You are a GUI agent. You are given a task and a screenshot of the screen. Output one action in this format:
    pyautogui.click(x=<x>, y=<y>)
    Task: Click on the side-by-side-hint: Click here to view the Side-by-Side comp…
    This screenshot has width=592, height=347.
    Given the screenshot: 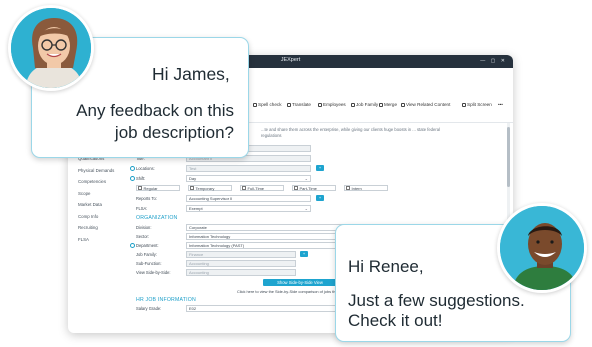 What is the action you would take?
    pyautogui.click(x=293, y=291)
    